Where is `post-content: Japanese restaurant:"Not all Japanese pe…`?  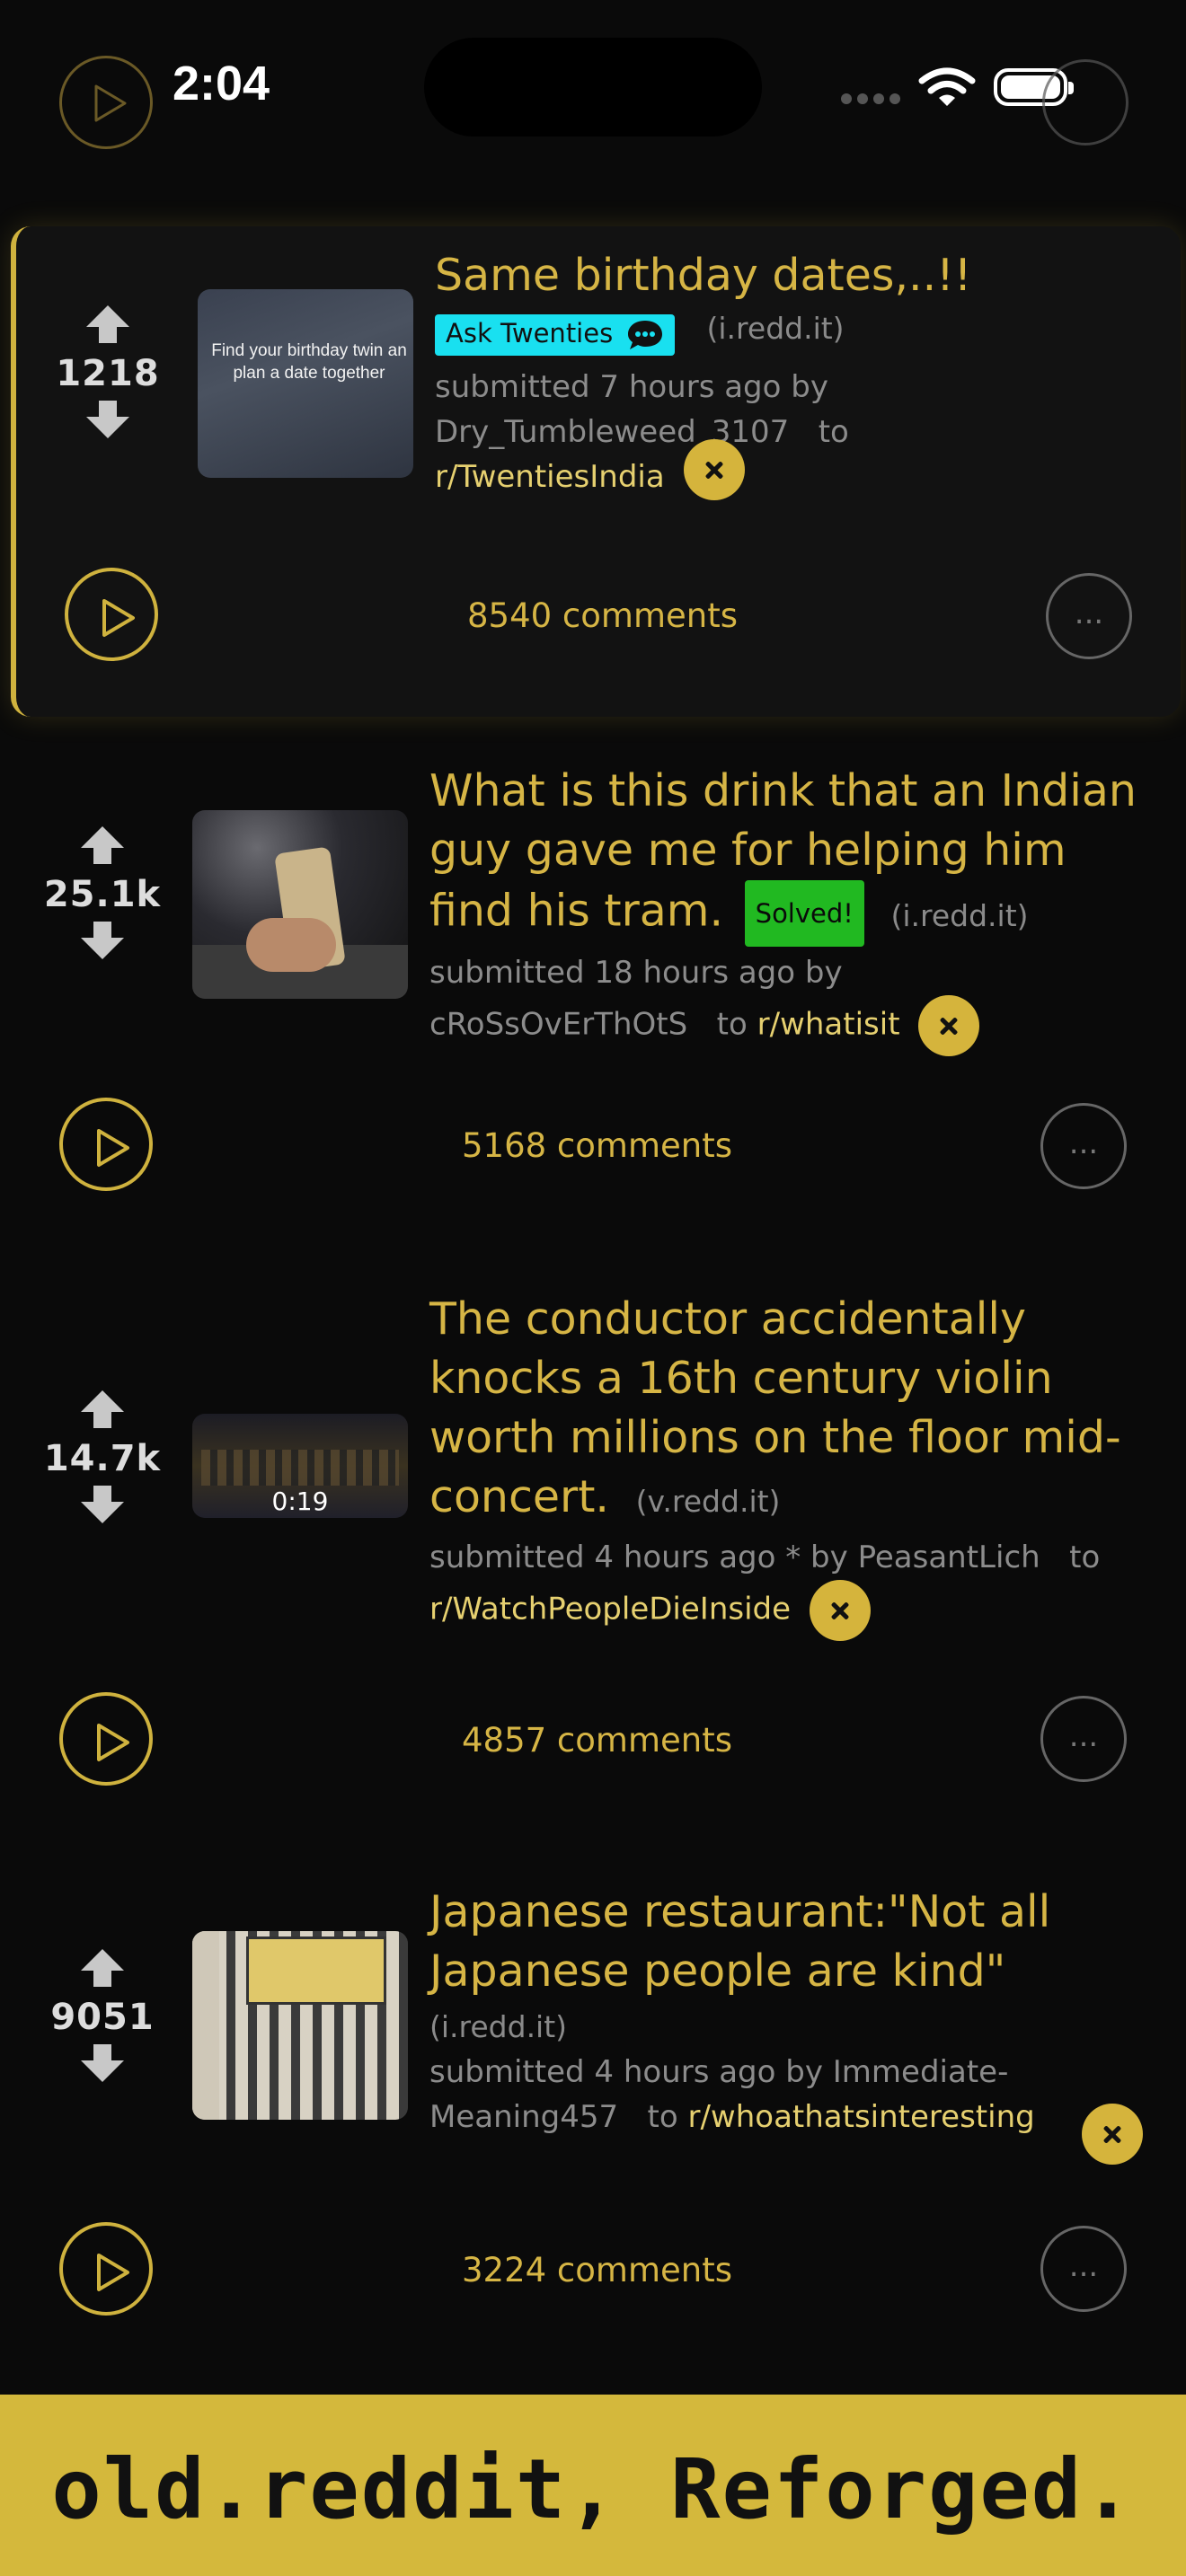
post-content: Japanese restaurant:"Not all Japanese pe… is located at coordinates (788, 2011).